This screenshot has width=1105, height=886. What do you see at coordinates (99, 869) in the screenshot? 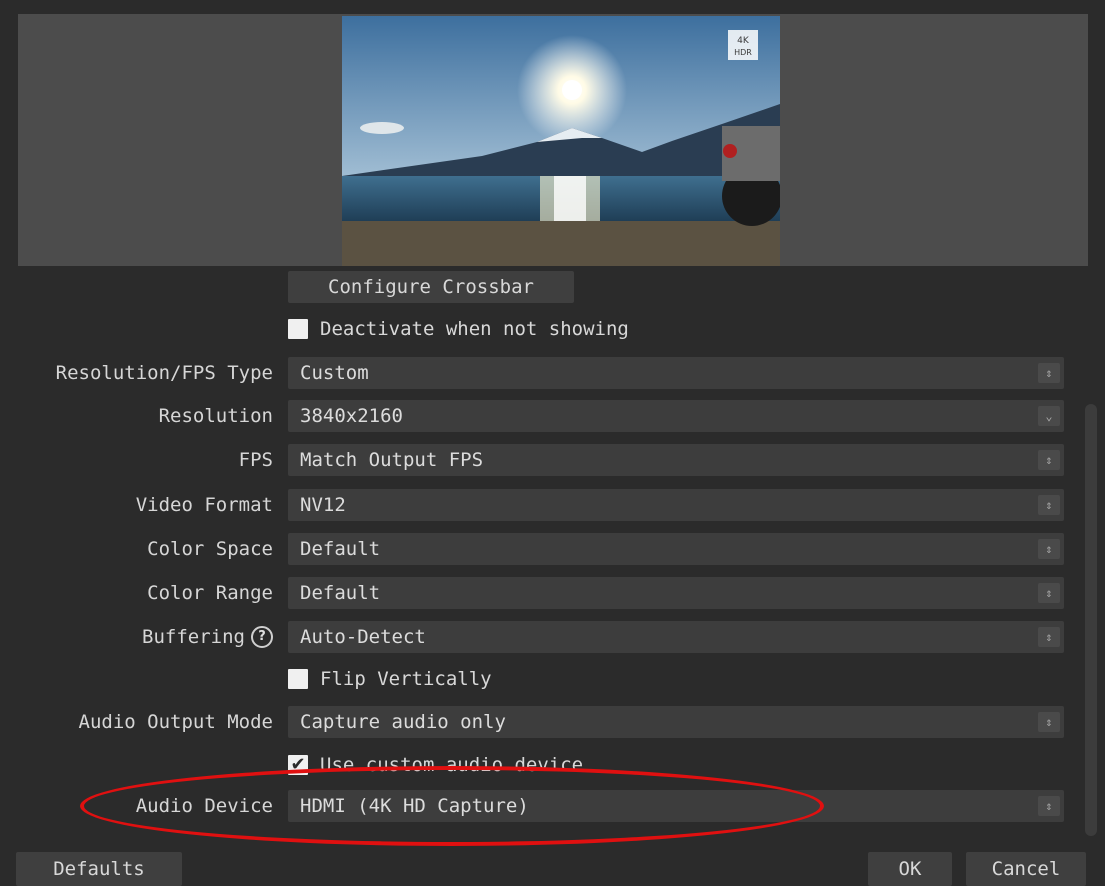
I see `defaults-button: Defaults` at bounding box center [99, 869].